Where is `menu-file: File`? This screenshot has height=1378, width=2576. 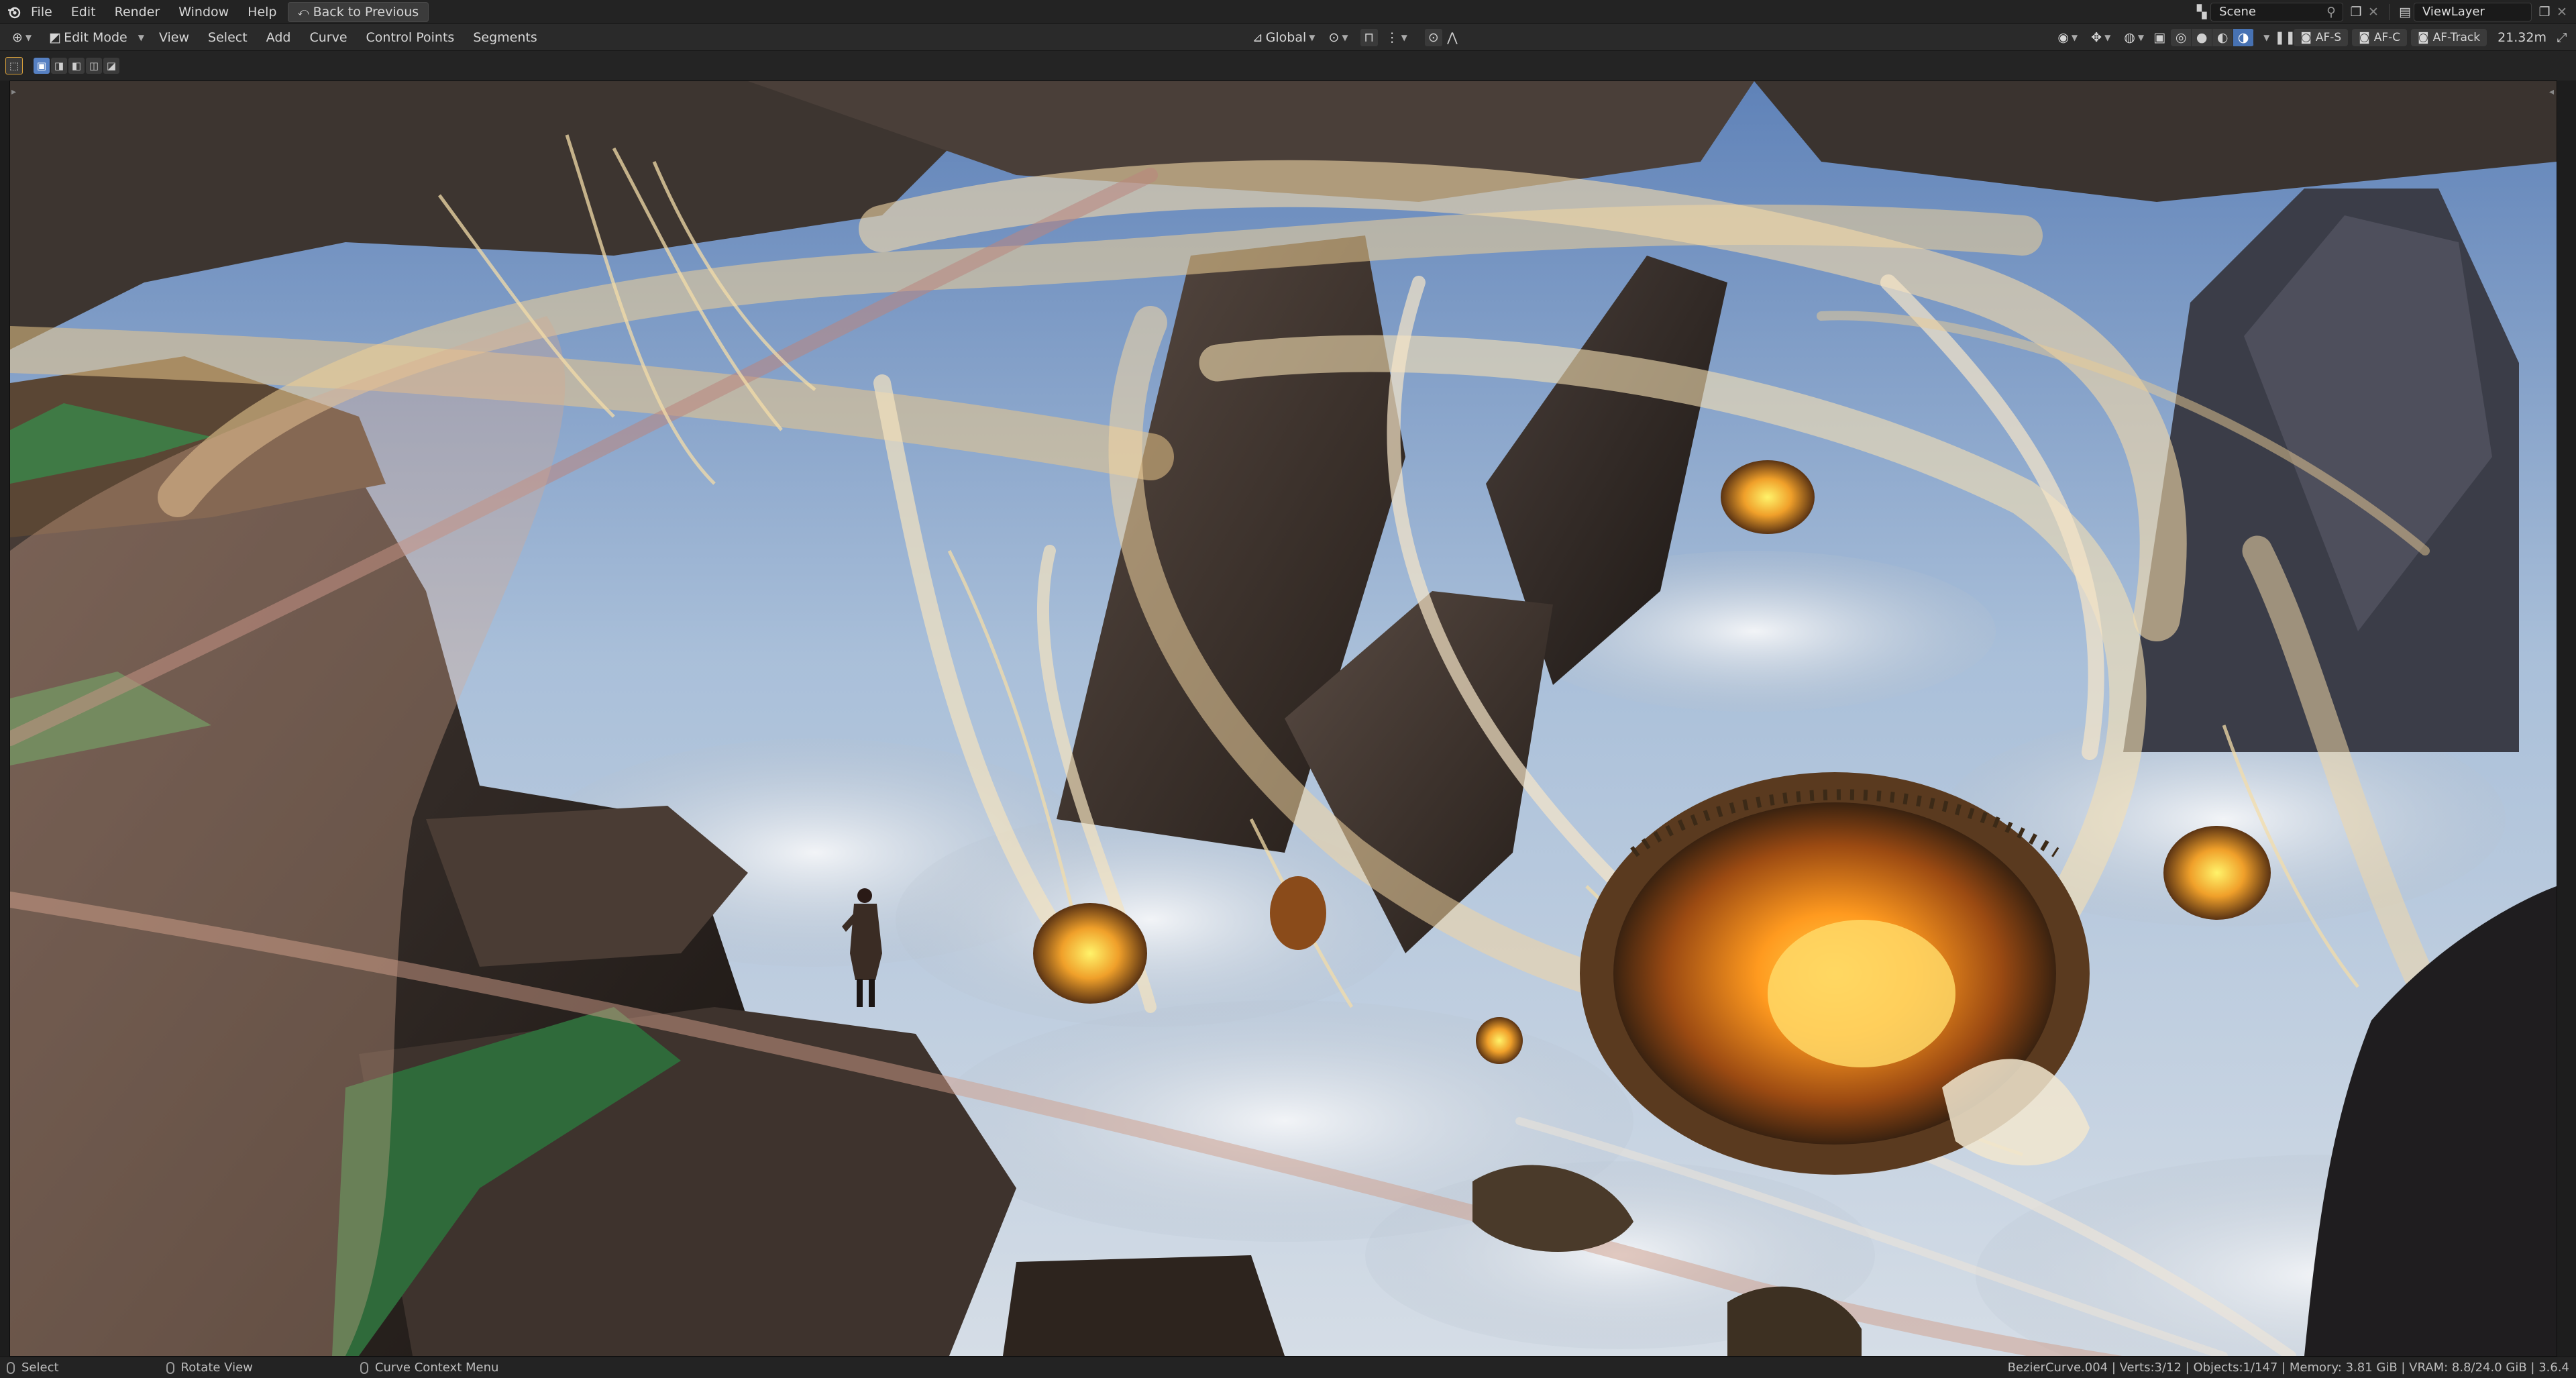
menu-file: File is located at coordinates (41, 12).